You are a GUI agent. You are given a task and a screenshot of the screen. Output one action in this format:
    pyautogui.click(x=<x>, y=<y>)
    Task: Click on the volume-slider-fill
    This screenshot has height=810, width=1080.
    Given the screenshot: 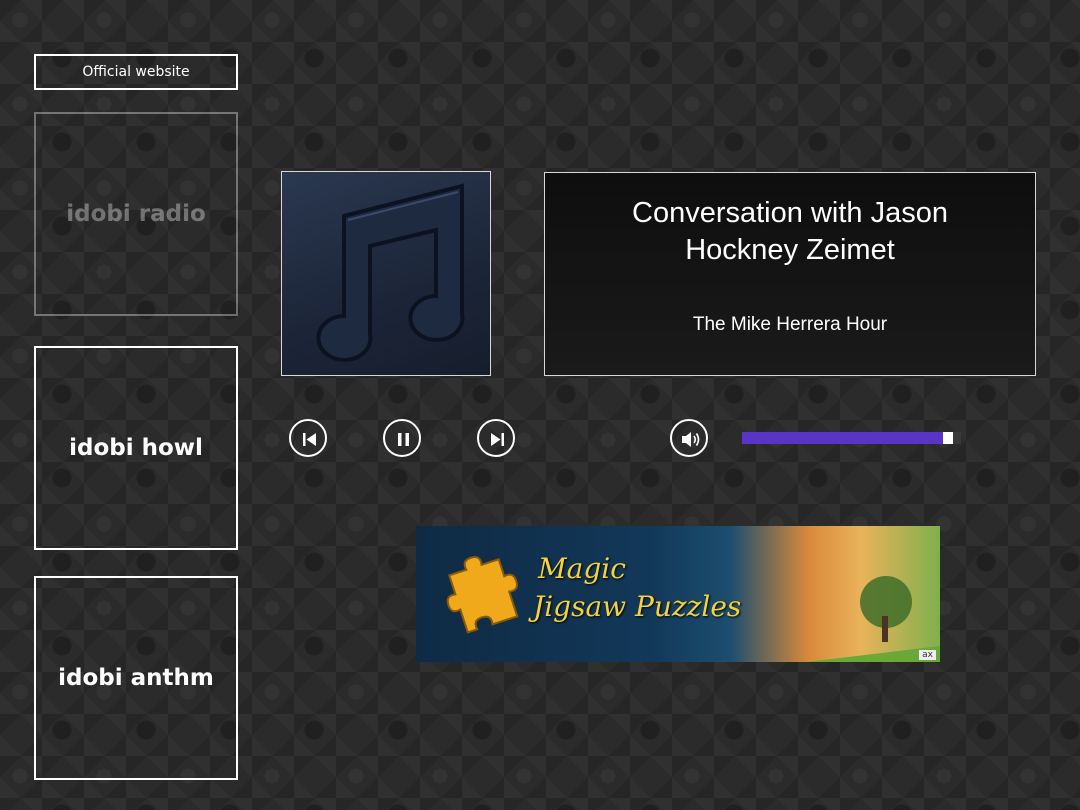 What is the action you would take?
    pyautogui.click(x=842, y=438)
    